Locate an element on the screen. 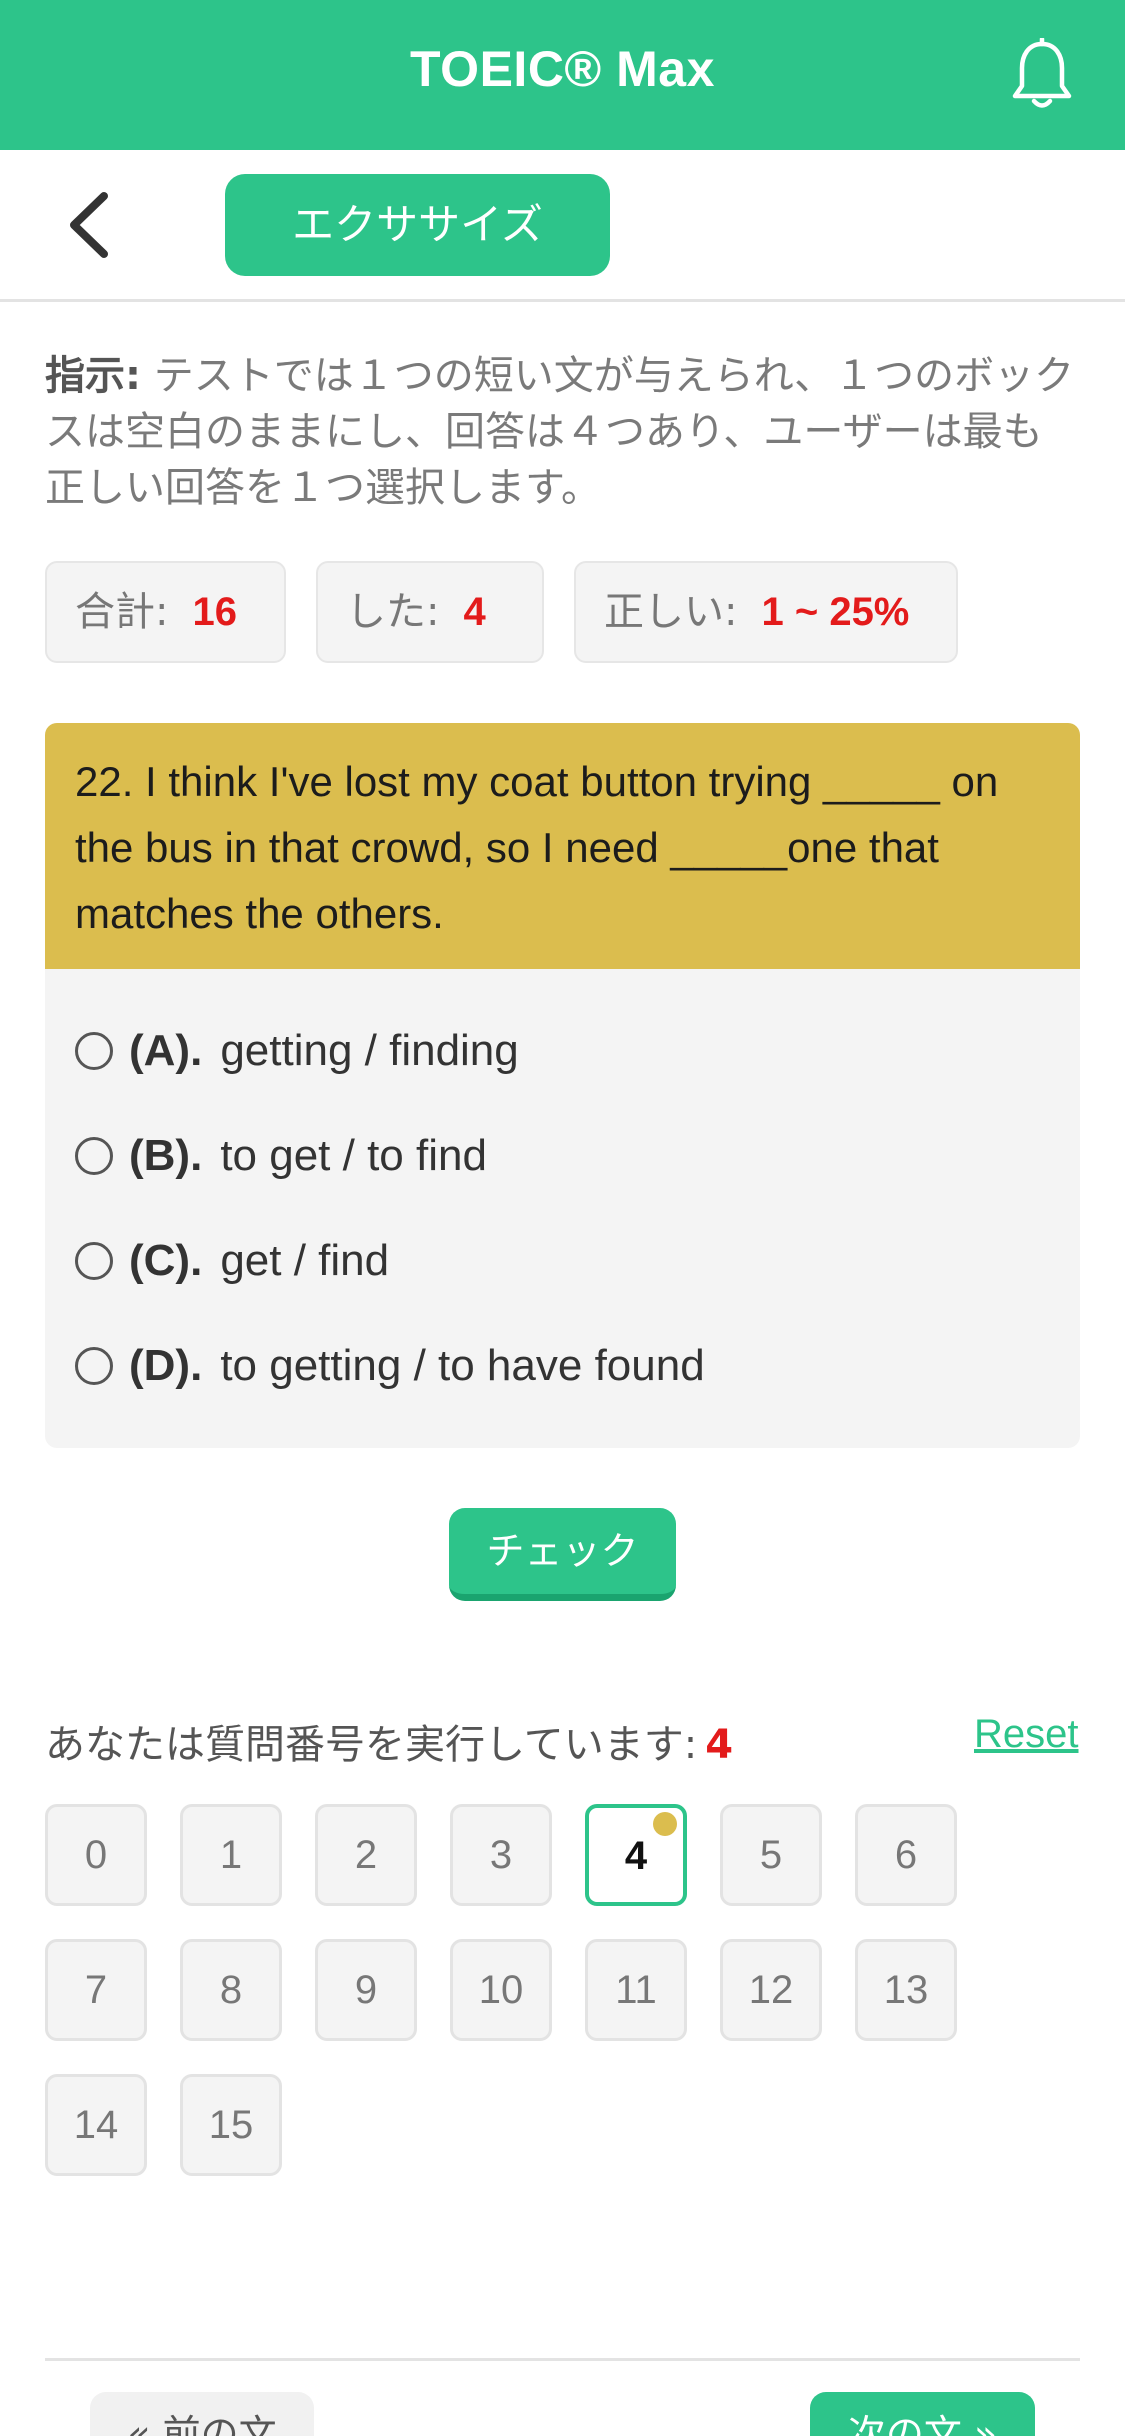  option-text: getting / finding is located at coordinates (369, 1050).